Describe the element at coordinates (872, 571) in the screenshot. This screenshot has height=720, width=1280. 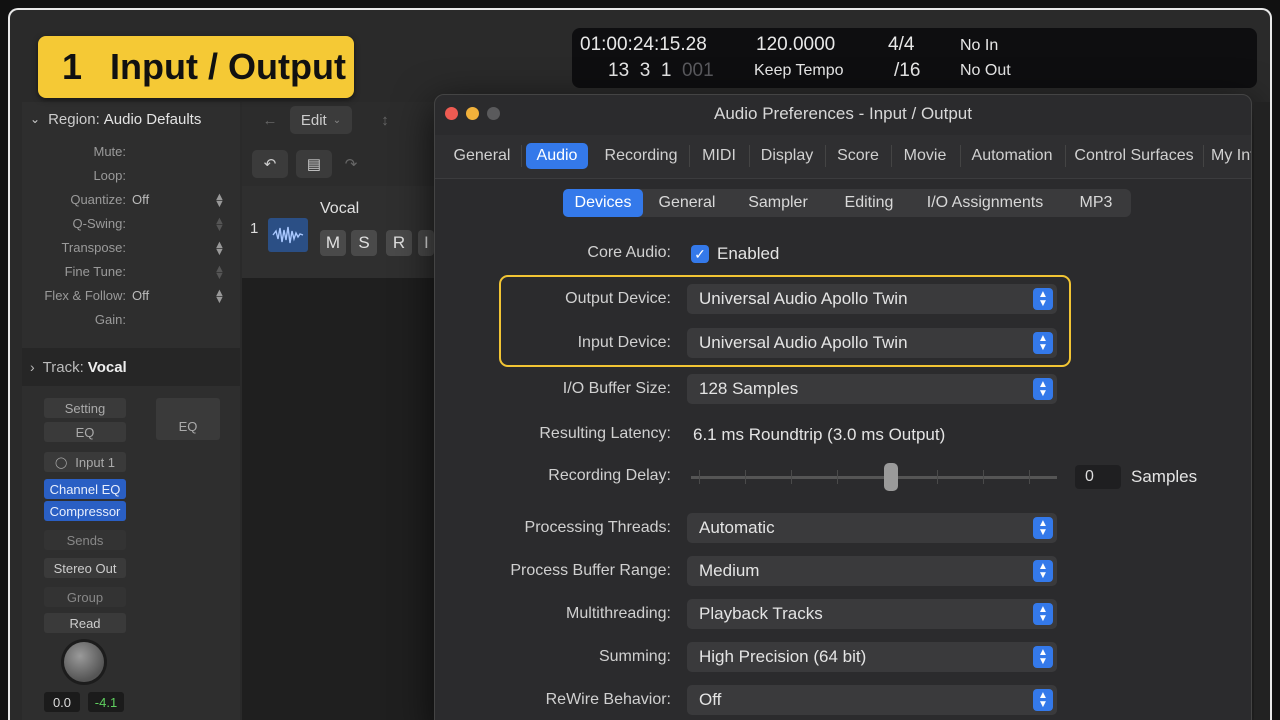
I see `buffer-range-select: Medium ▲ ▼` at that location.